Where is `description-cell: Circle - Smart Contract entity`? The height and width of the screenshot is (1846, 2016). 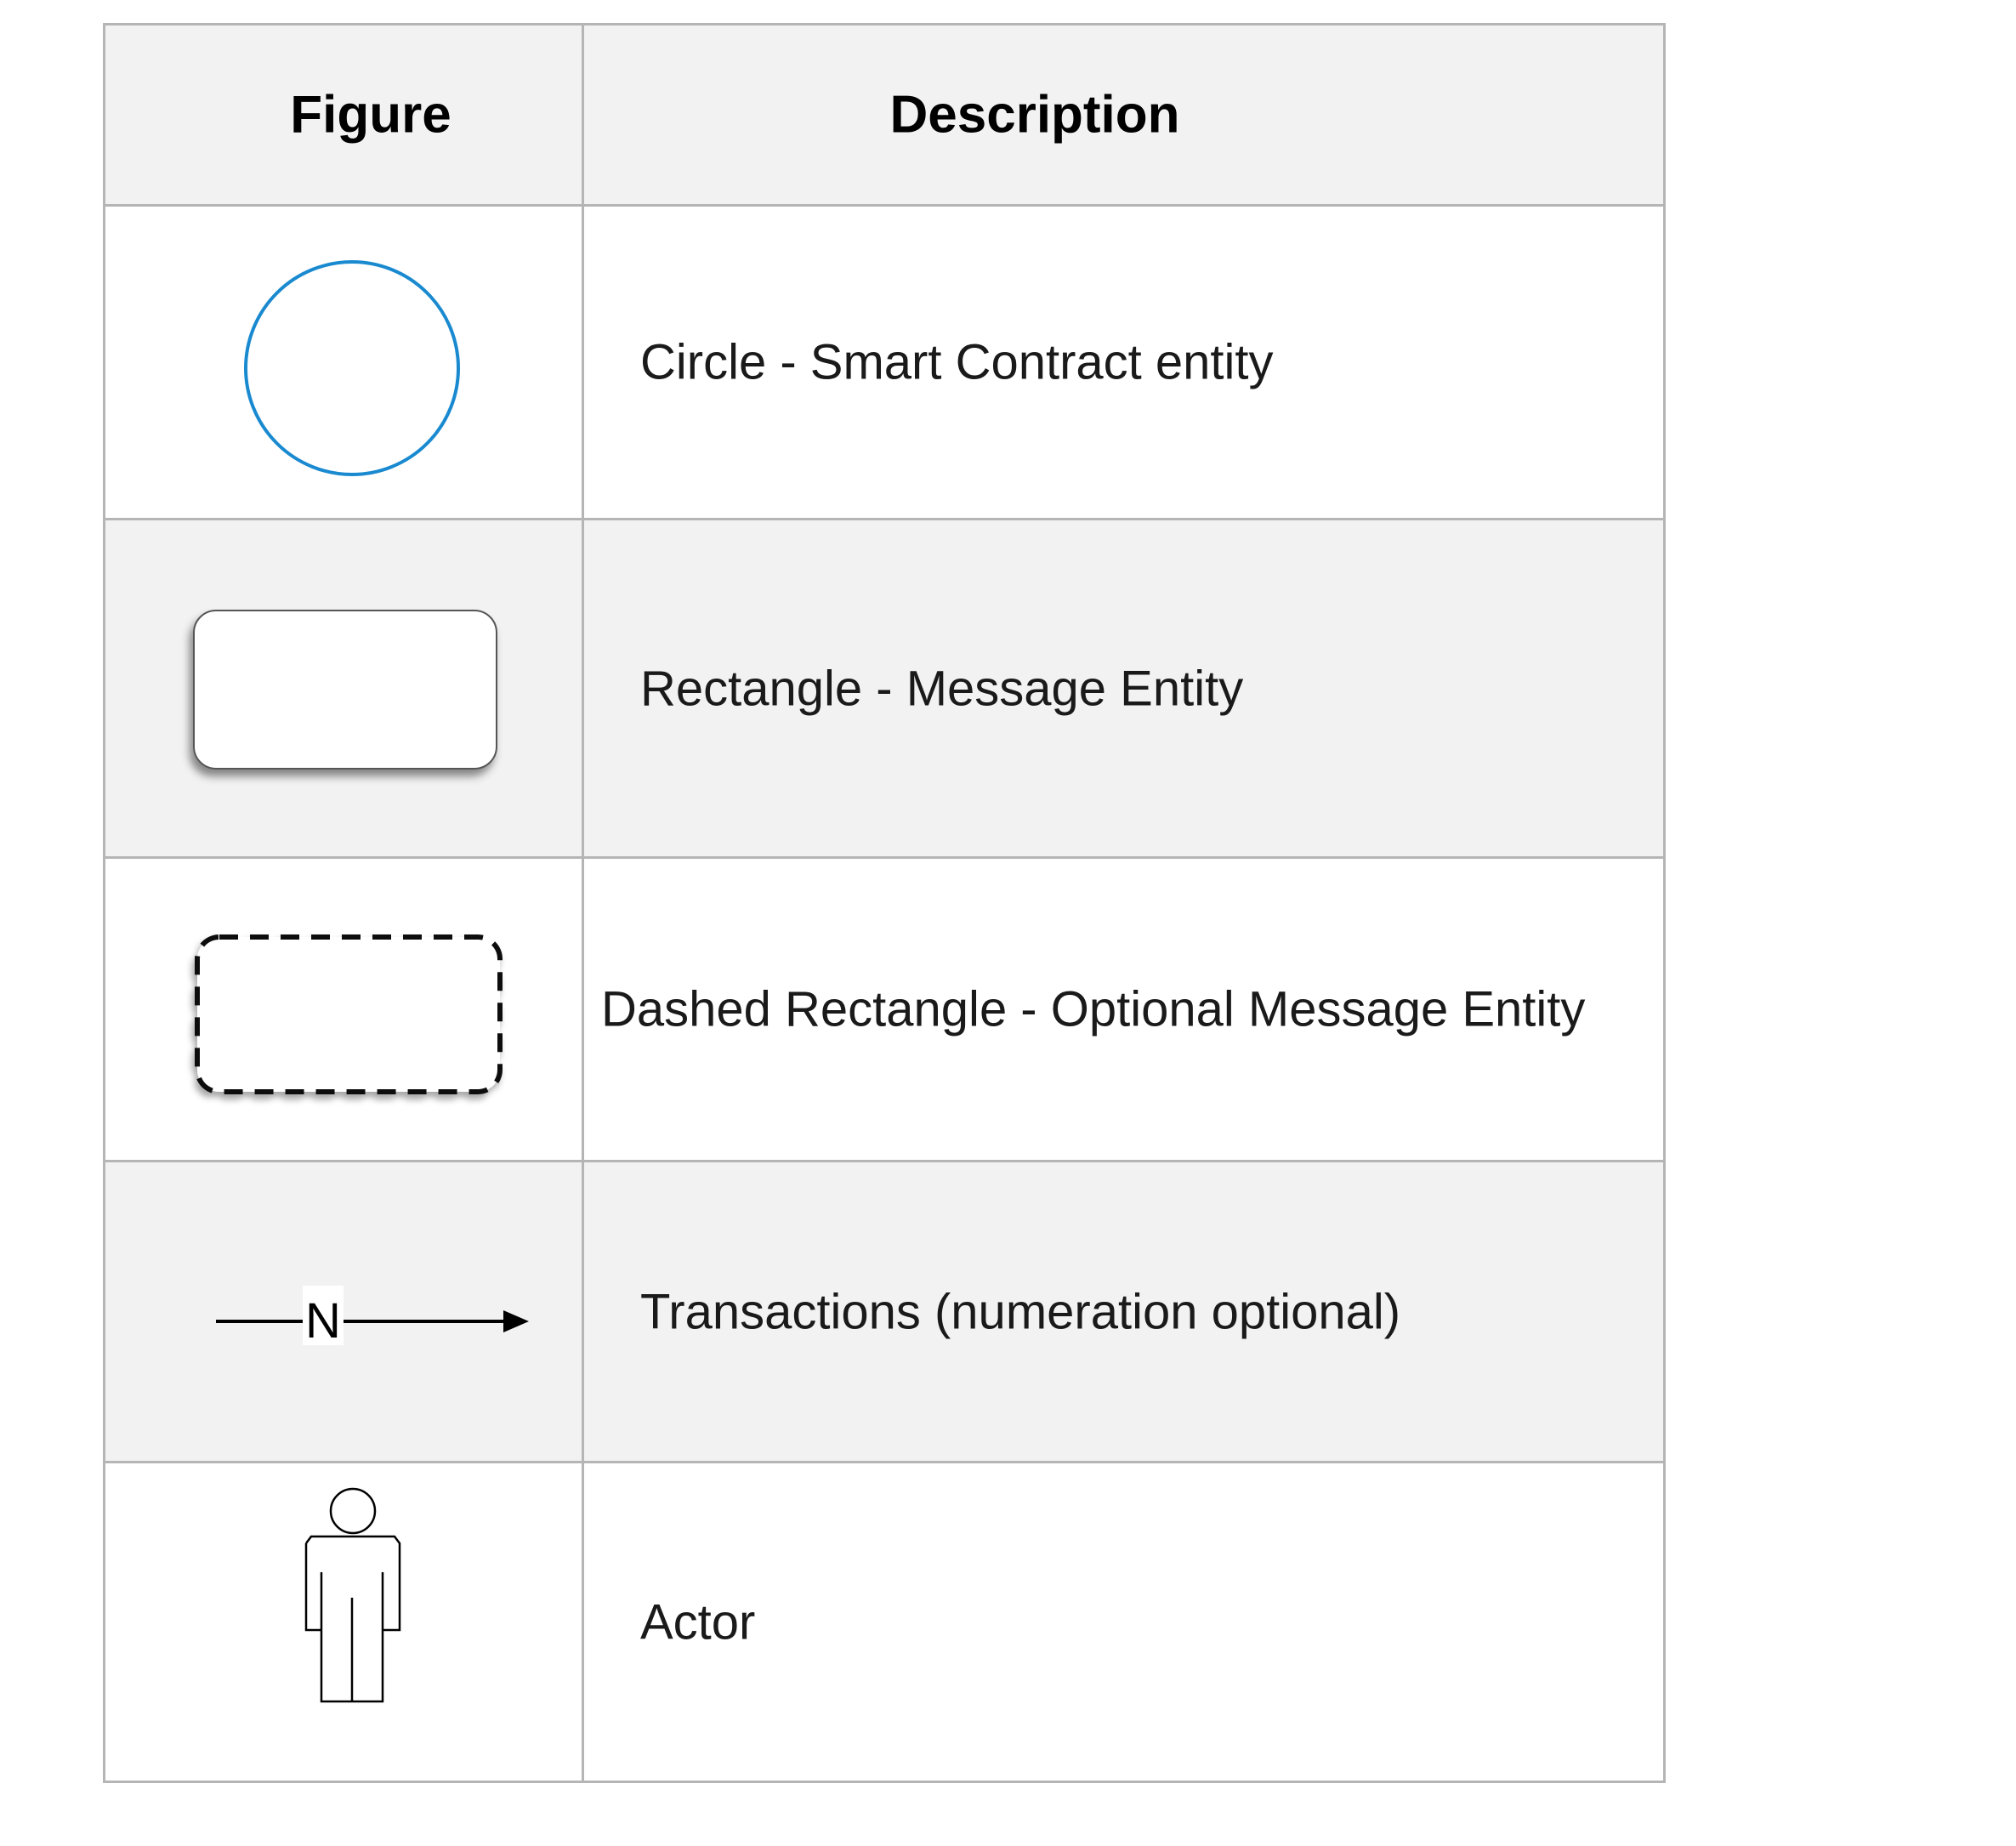 description-cell: Circle - Smart Contract entity is located at coordinates (1123, 362).